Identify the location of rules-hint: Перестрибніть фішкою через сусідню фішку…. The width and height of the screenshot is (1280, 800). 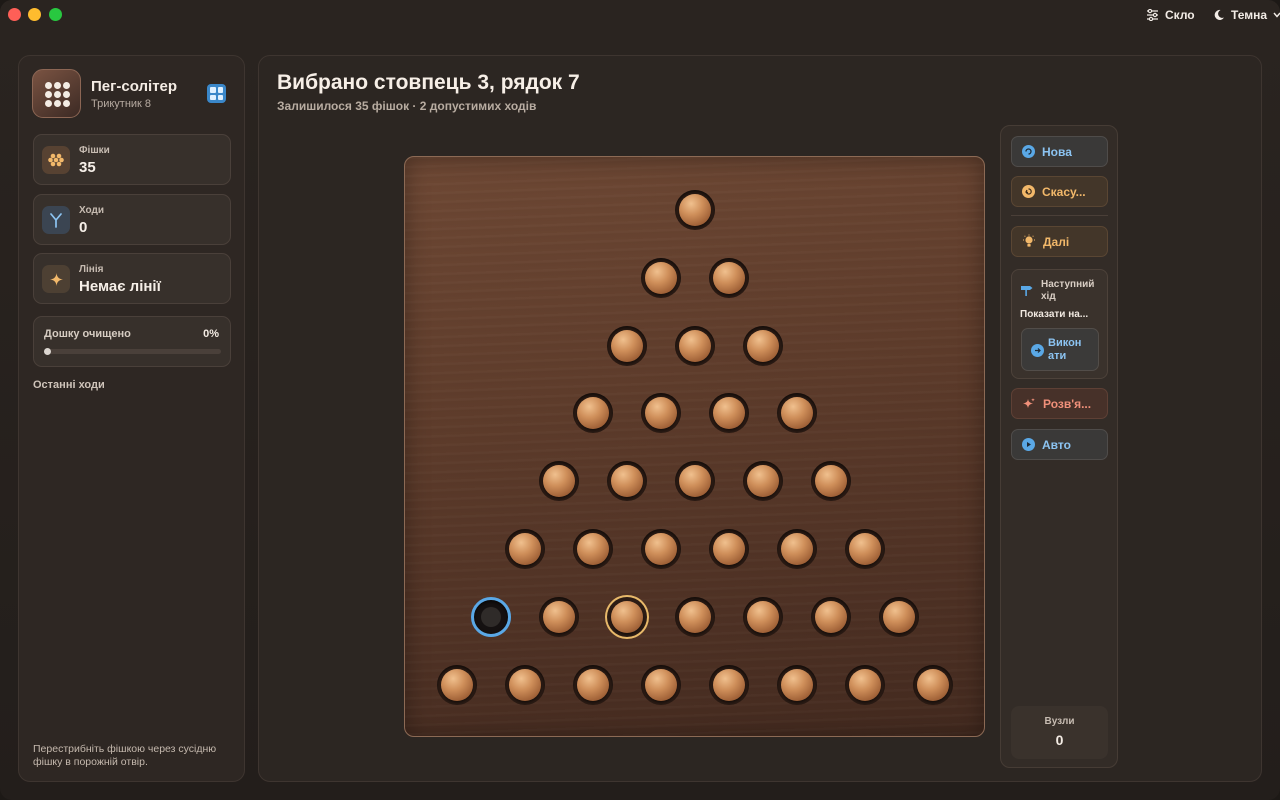
(125, 755).